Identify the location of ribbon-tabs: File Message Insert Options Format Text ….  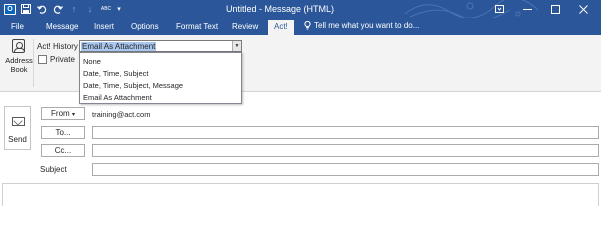
(300, 26).